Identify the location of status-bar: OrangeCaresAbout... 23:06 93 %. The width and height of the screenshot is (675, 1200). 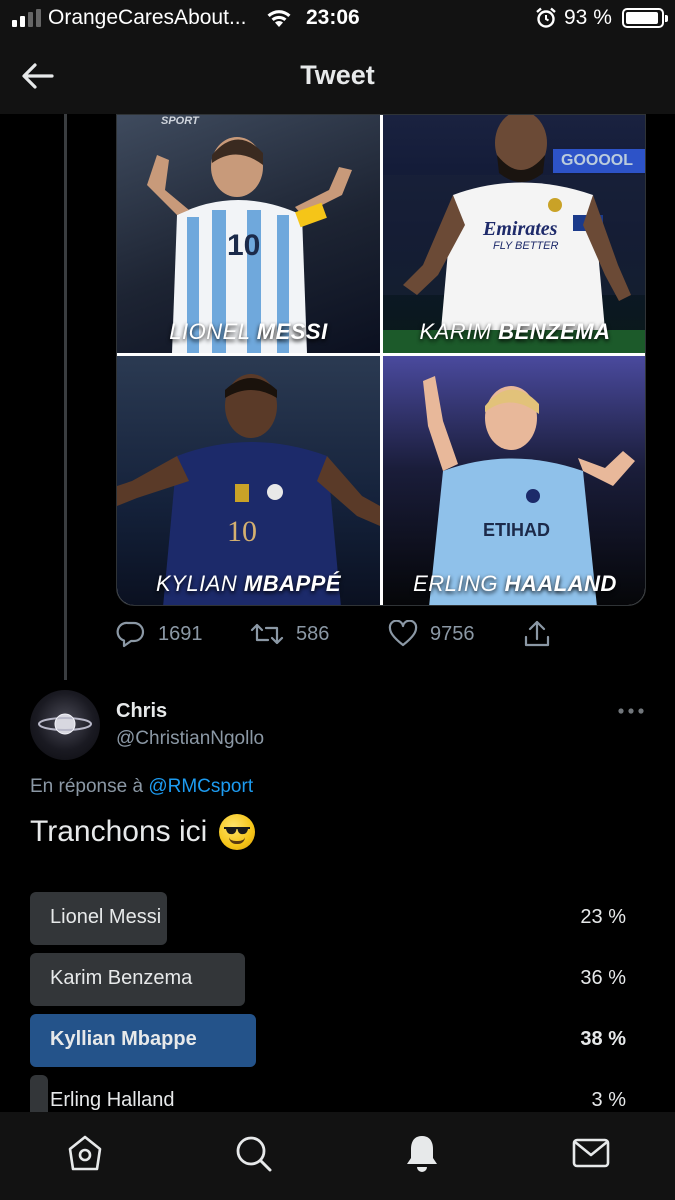
(337, 19).